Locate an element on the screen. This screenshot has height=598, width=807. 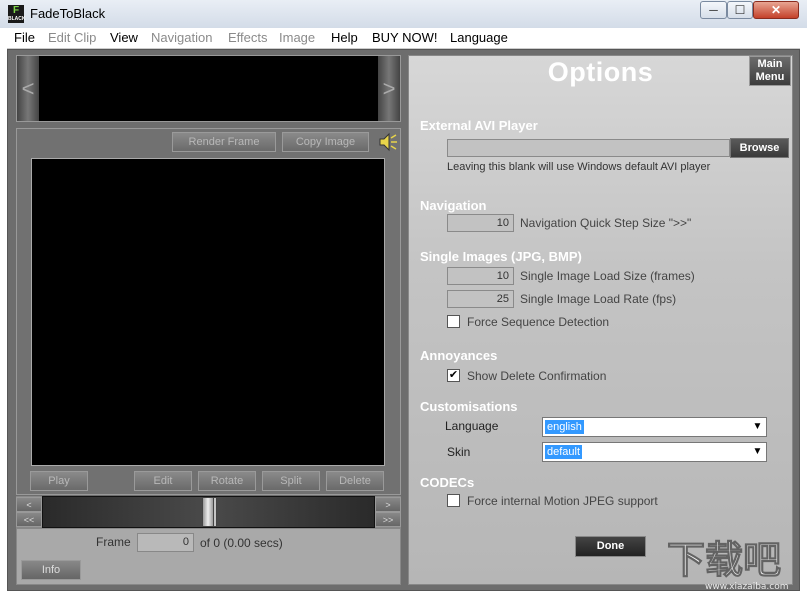
delete-button: Delete is located at coordinates (355, 481).